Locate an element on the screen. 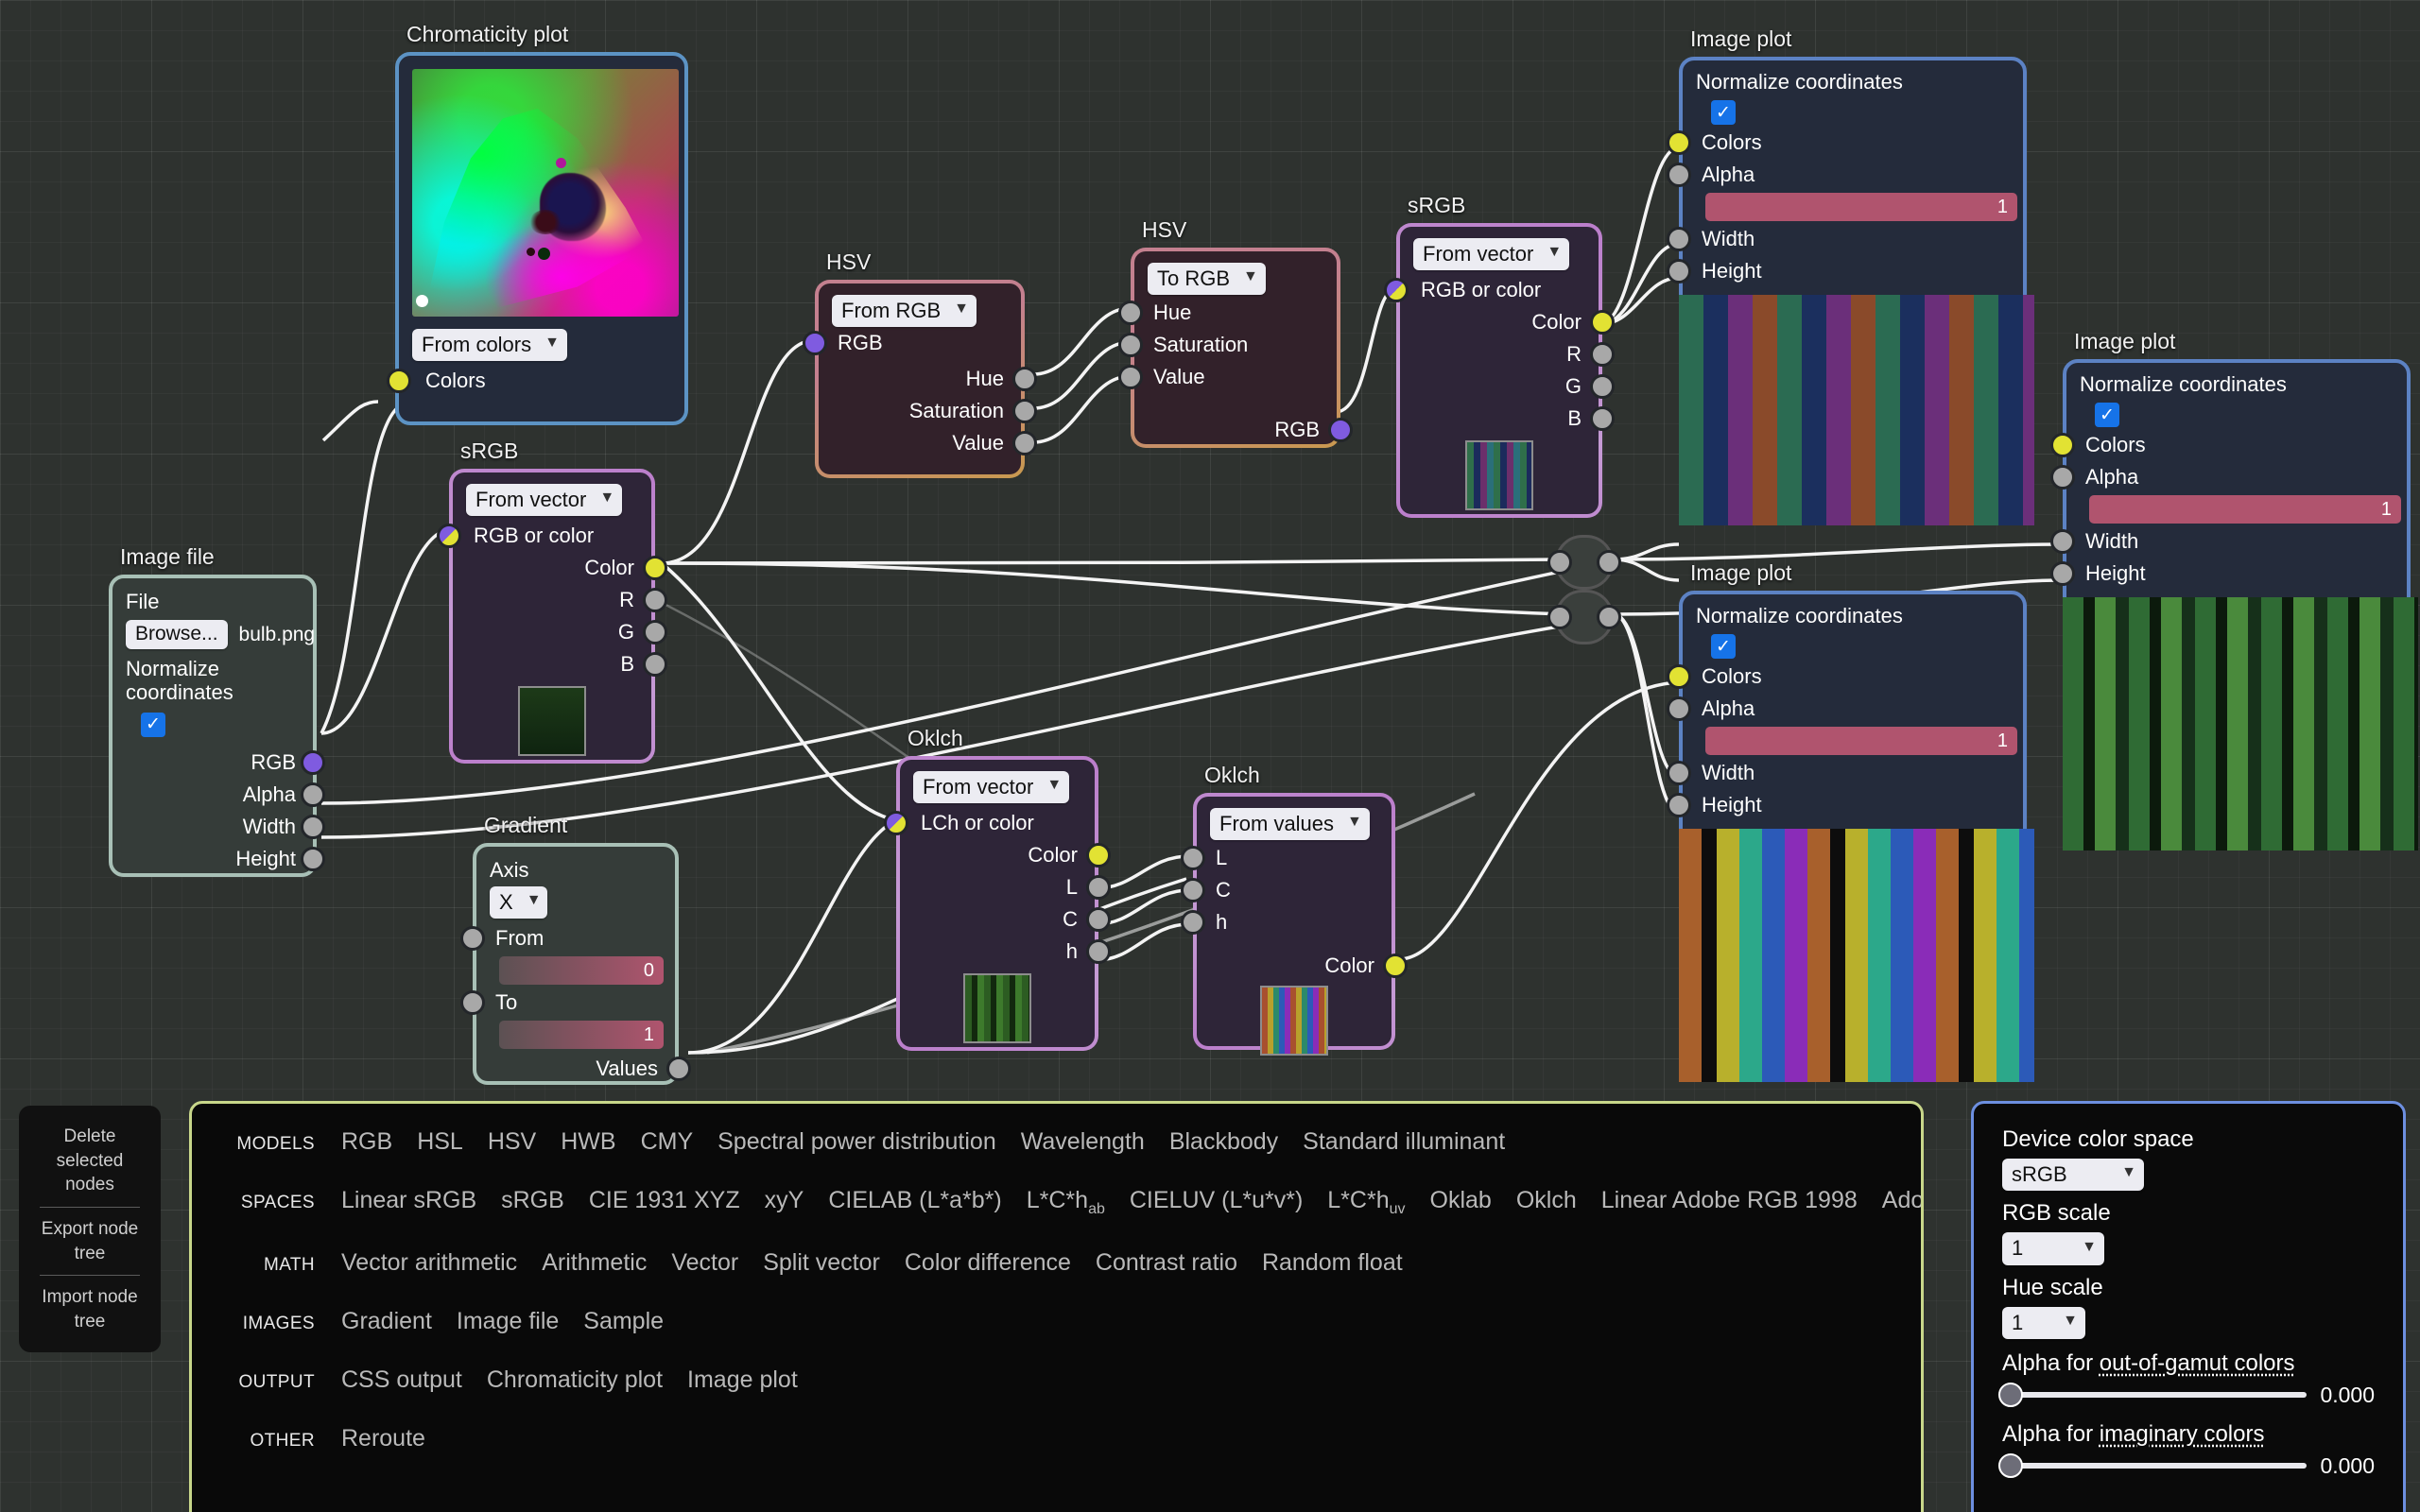  menu-item-reroute: Reroute is located at coordinates (383, 1438).